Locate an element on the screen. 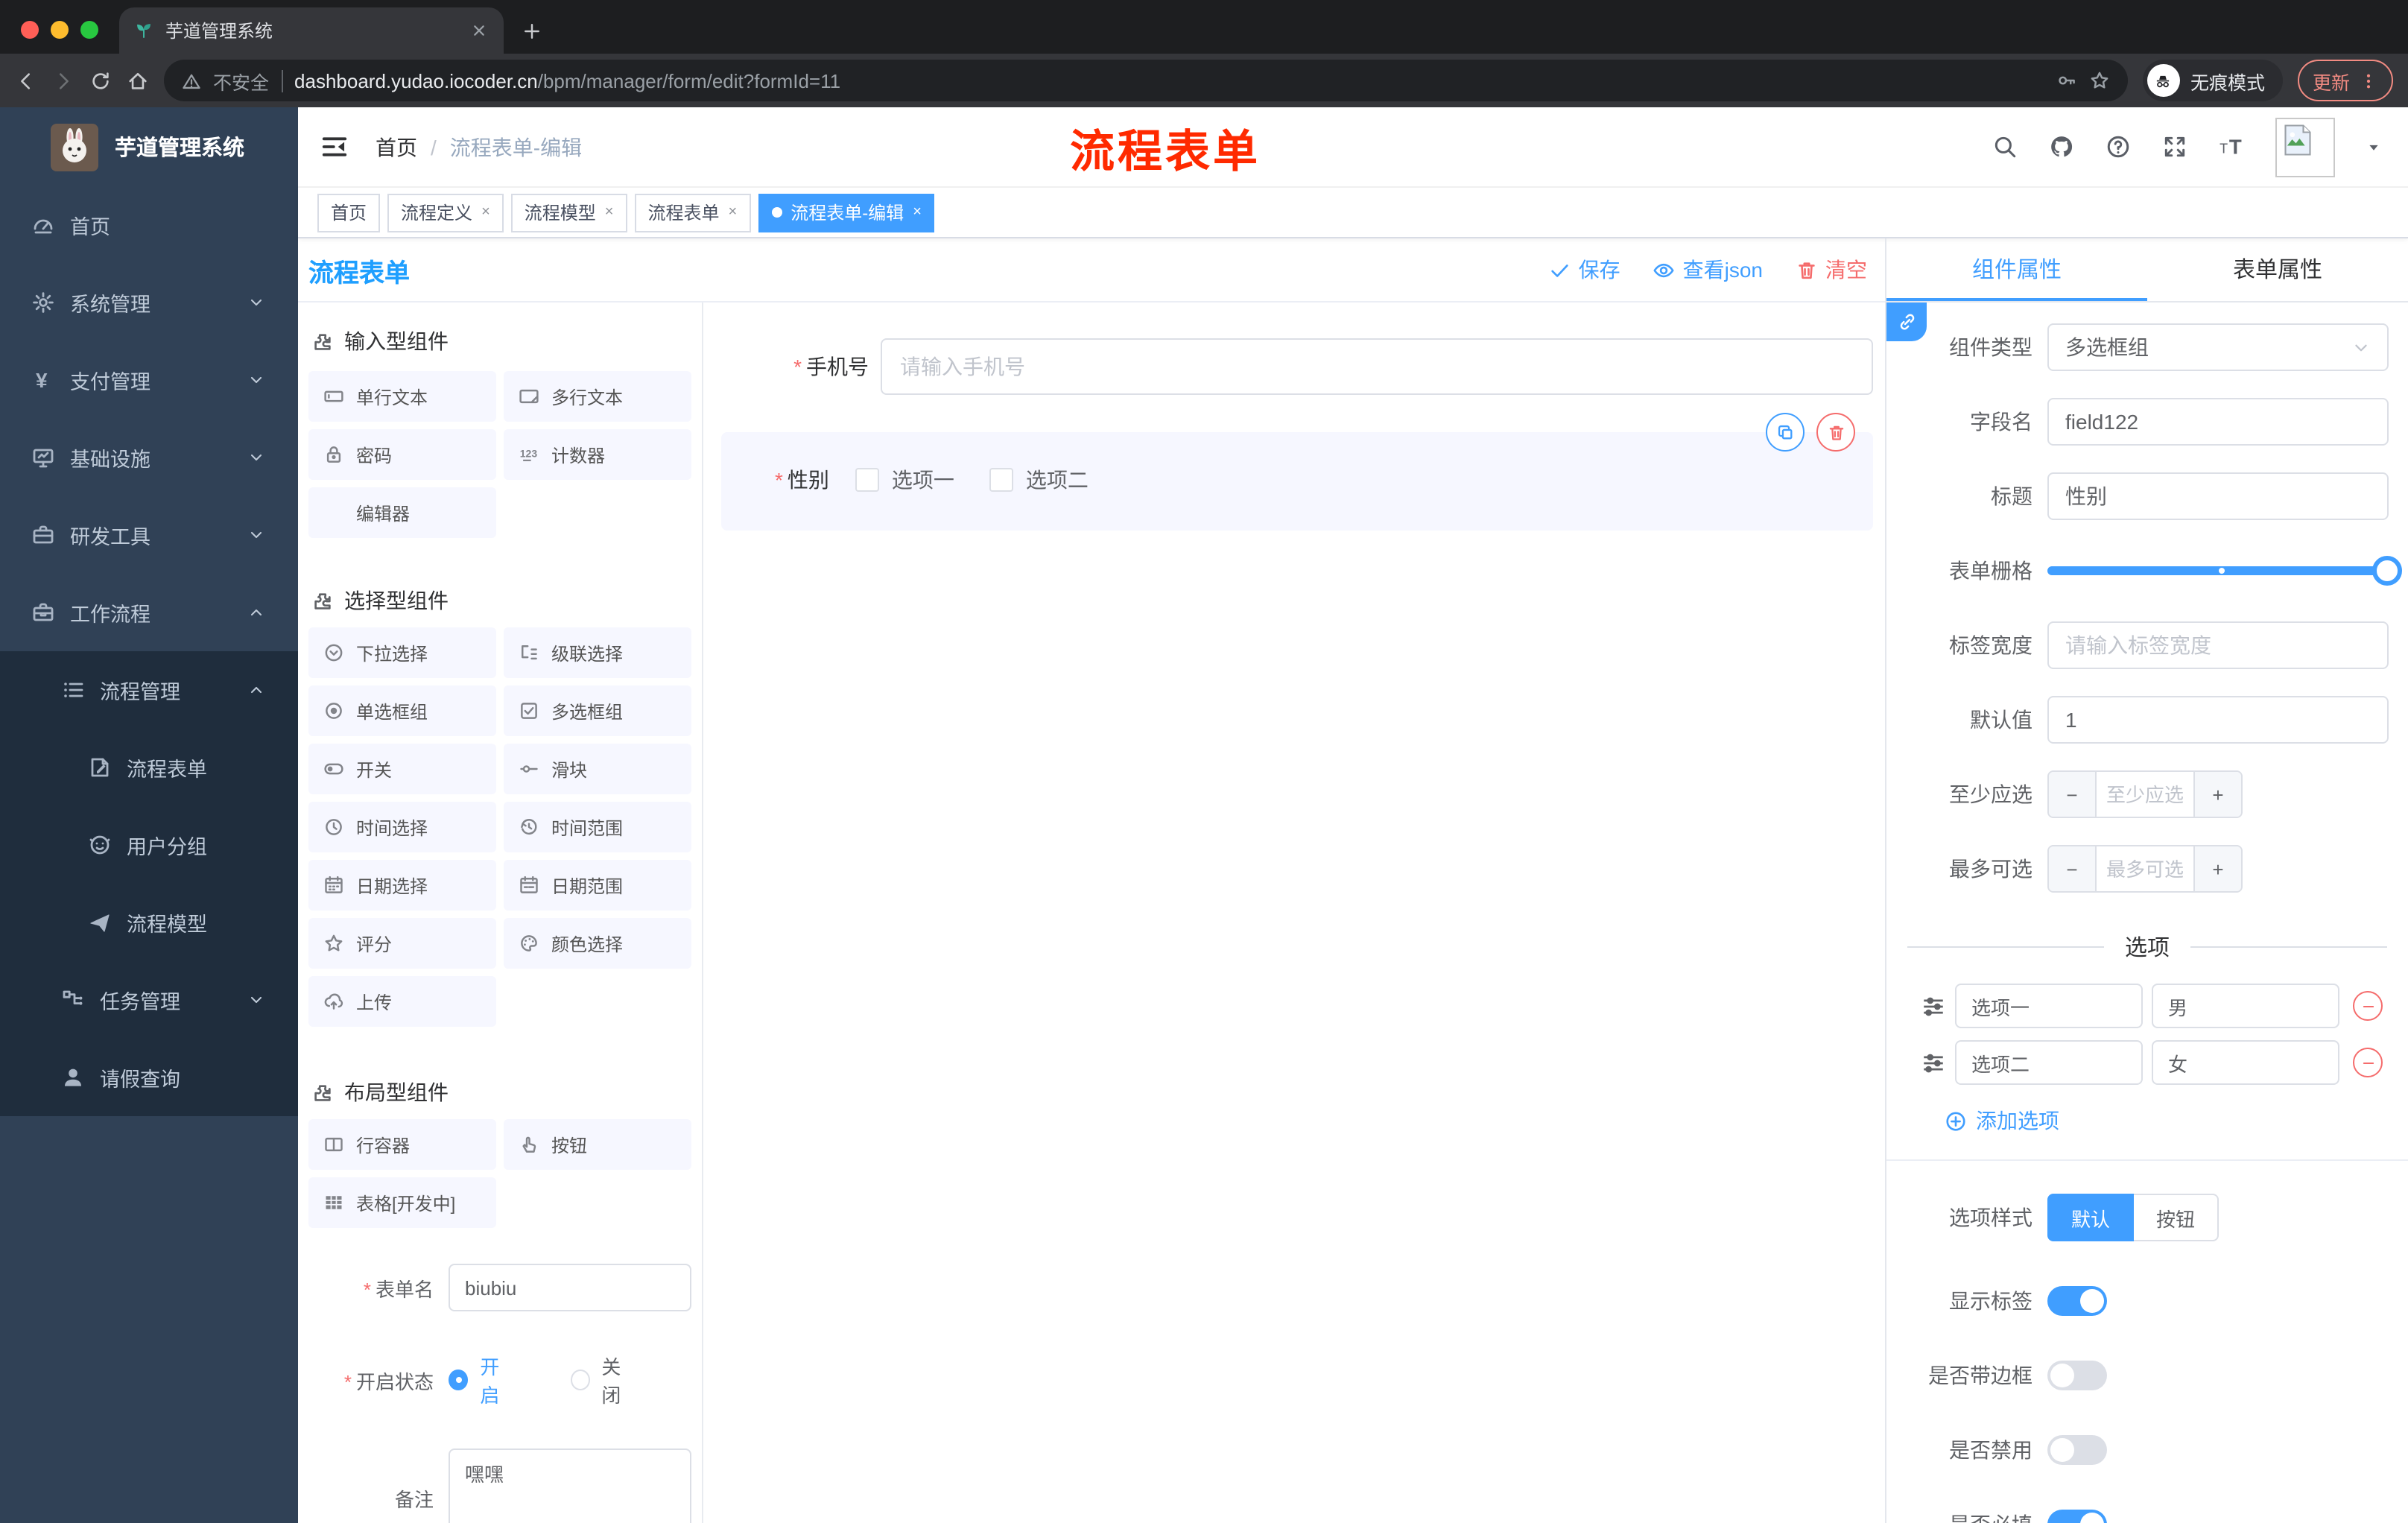 Image resolution: width=2408 pixels, height=1523 pixels. browser-menu-icon is located at coordinates (2368, 80).